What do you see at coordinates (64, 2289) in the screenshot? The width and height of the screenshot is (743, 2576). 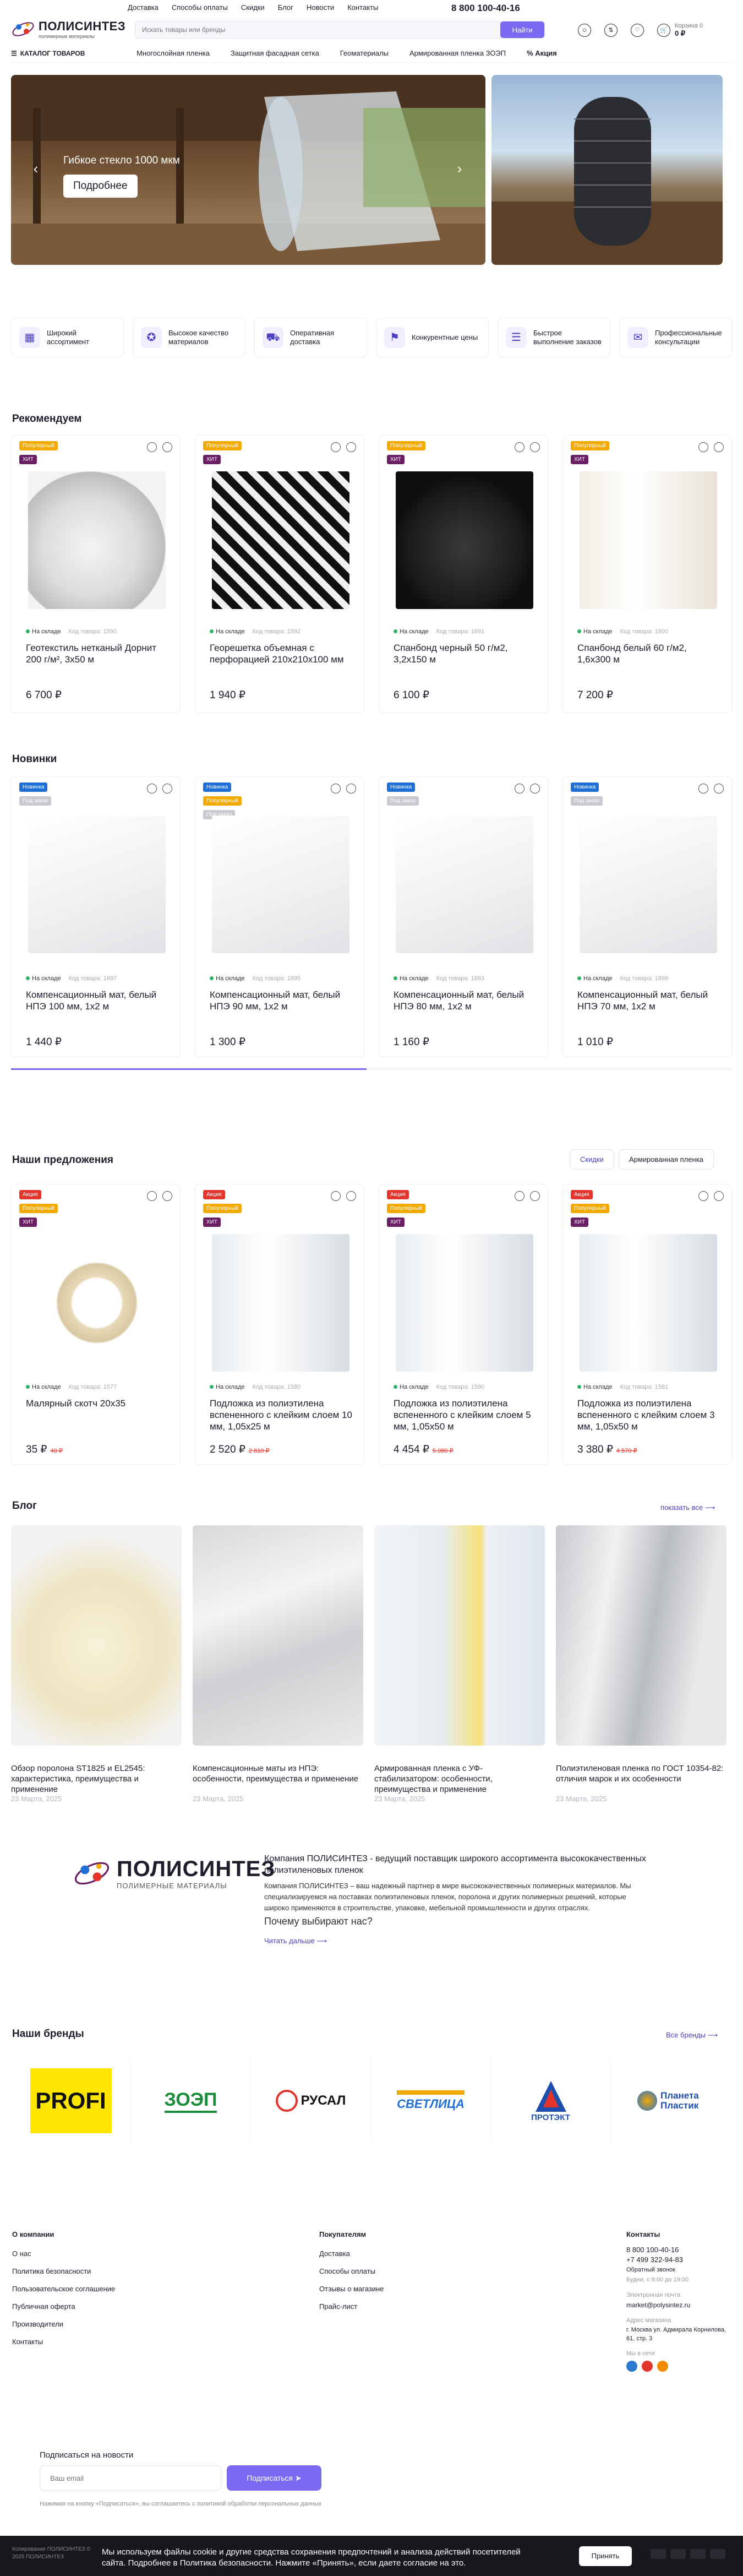 I see `footer-link: Пользовательское соглашение` at bounding box center [64, 2289].